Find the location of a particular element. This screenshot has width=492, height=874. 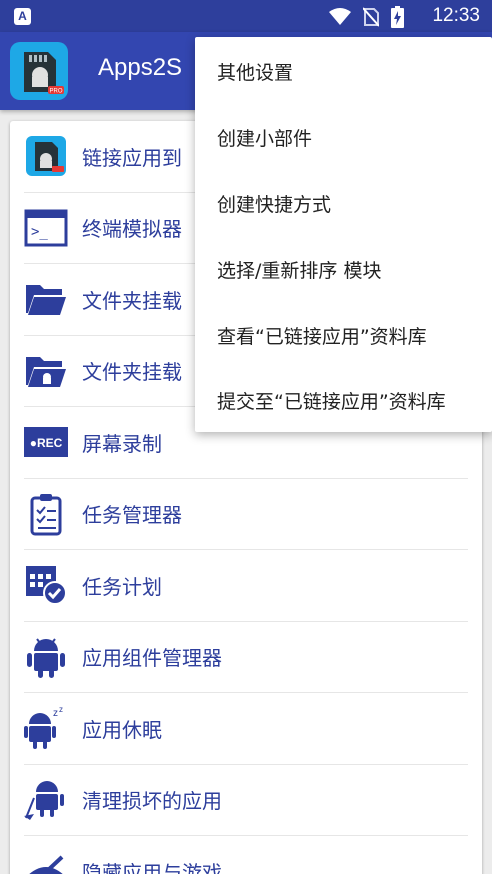

menu-item-create-shortcut: 创建快捷方式 is located at coordinates (343, 203).